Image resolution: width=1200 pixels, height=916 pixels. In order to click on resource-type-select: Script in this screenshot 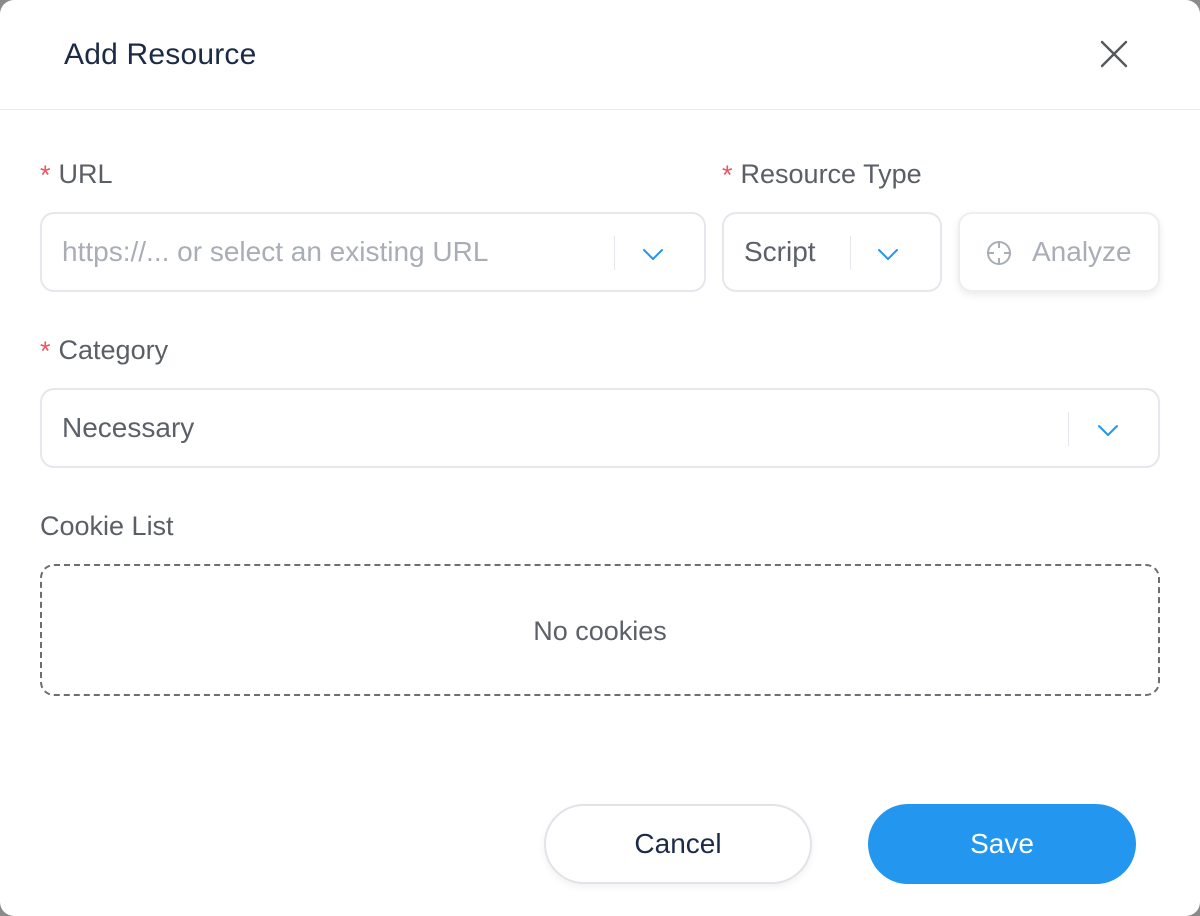, I will do `click(832, 252)`.